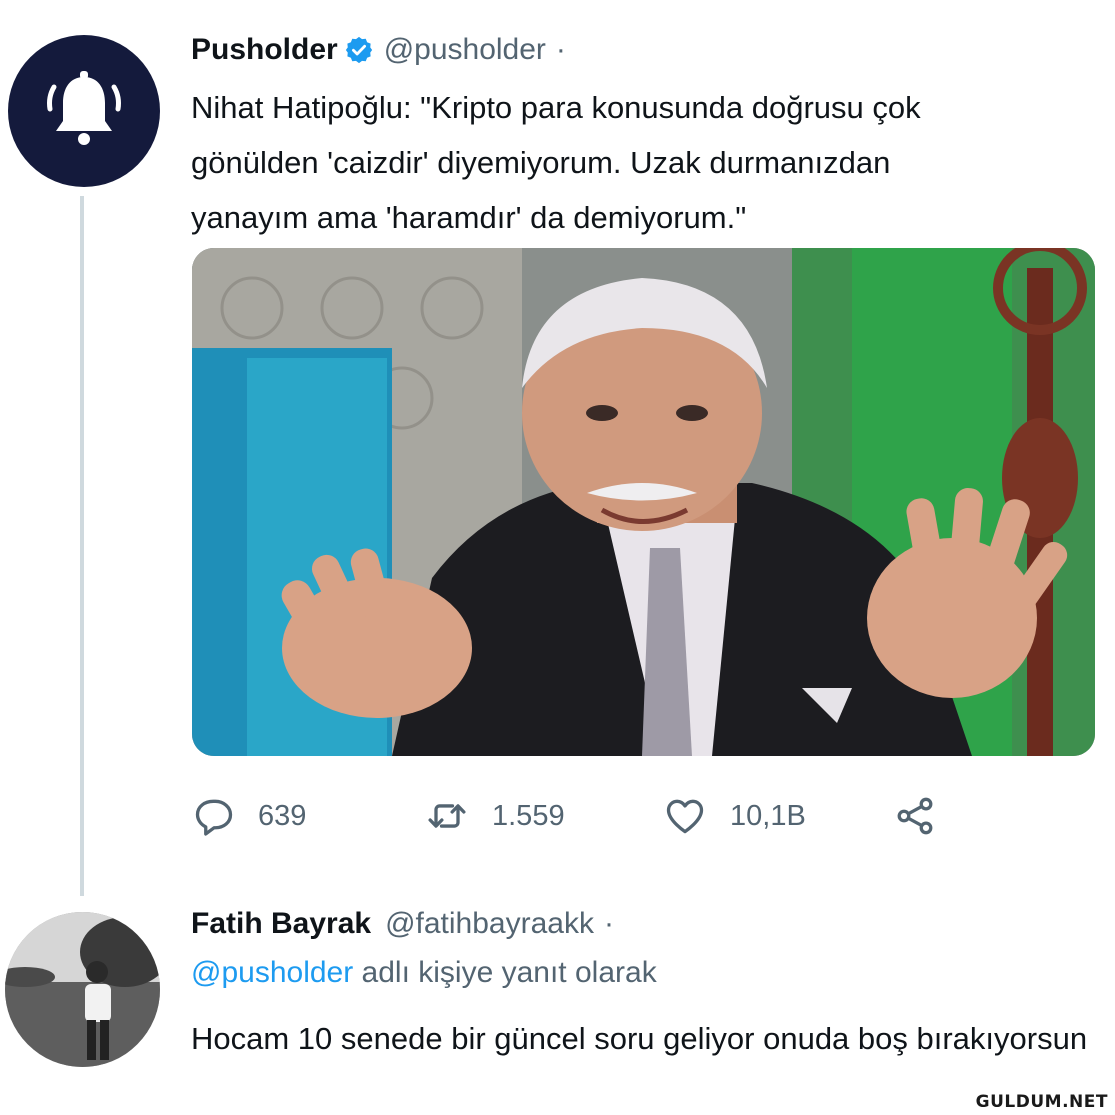  I want to click on avatar-photo-scene, so click(82, 989).